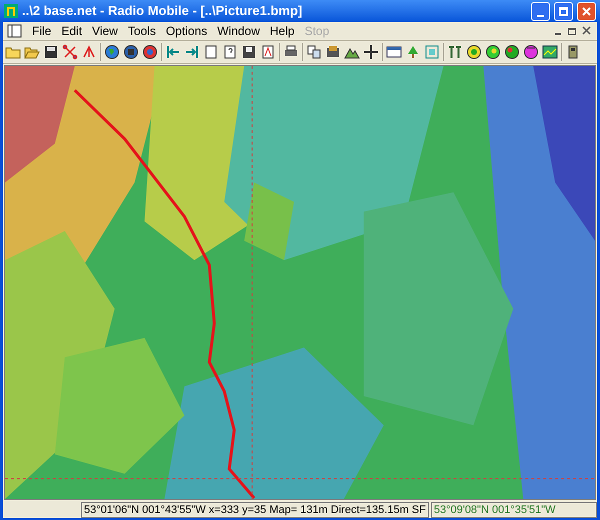 This screenshot has height=520, width=600. Describe the element at coordinates (394, 52) in the screenshot. I see `table-icon` at that location.